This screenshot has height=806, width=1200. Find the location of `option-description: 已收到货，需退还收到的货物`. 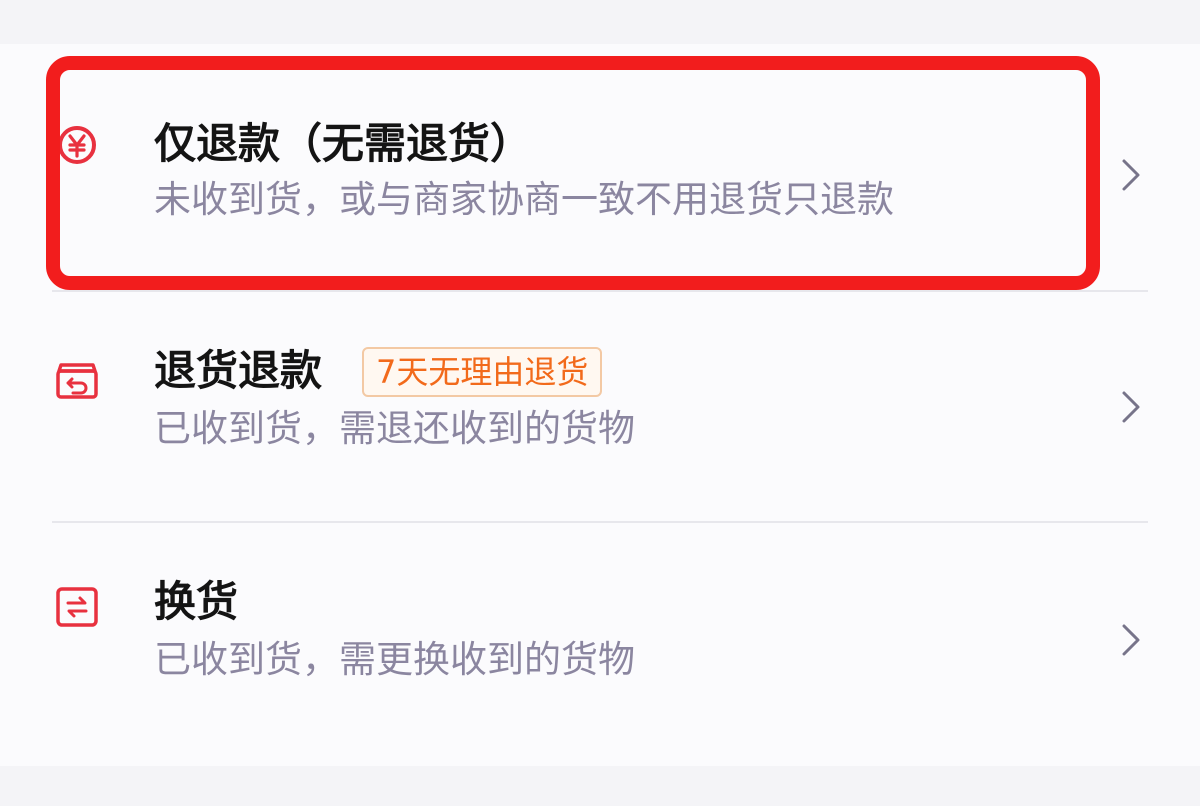

option-description: 已收到货，需退还收到的货物 is located at coordinates (394, 428).